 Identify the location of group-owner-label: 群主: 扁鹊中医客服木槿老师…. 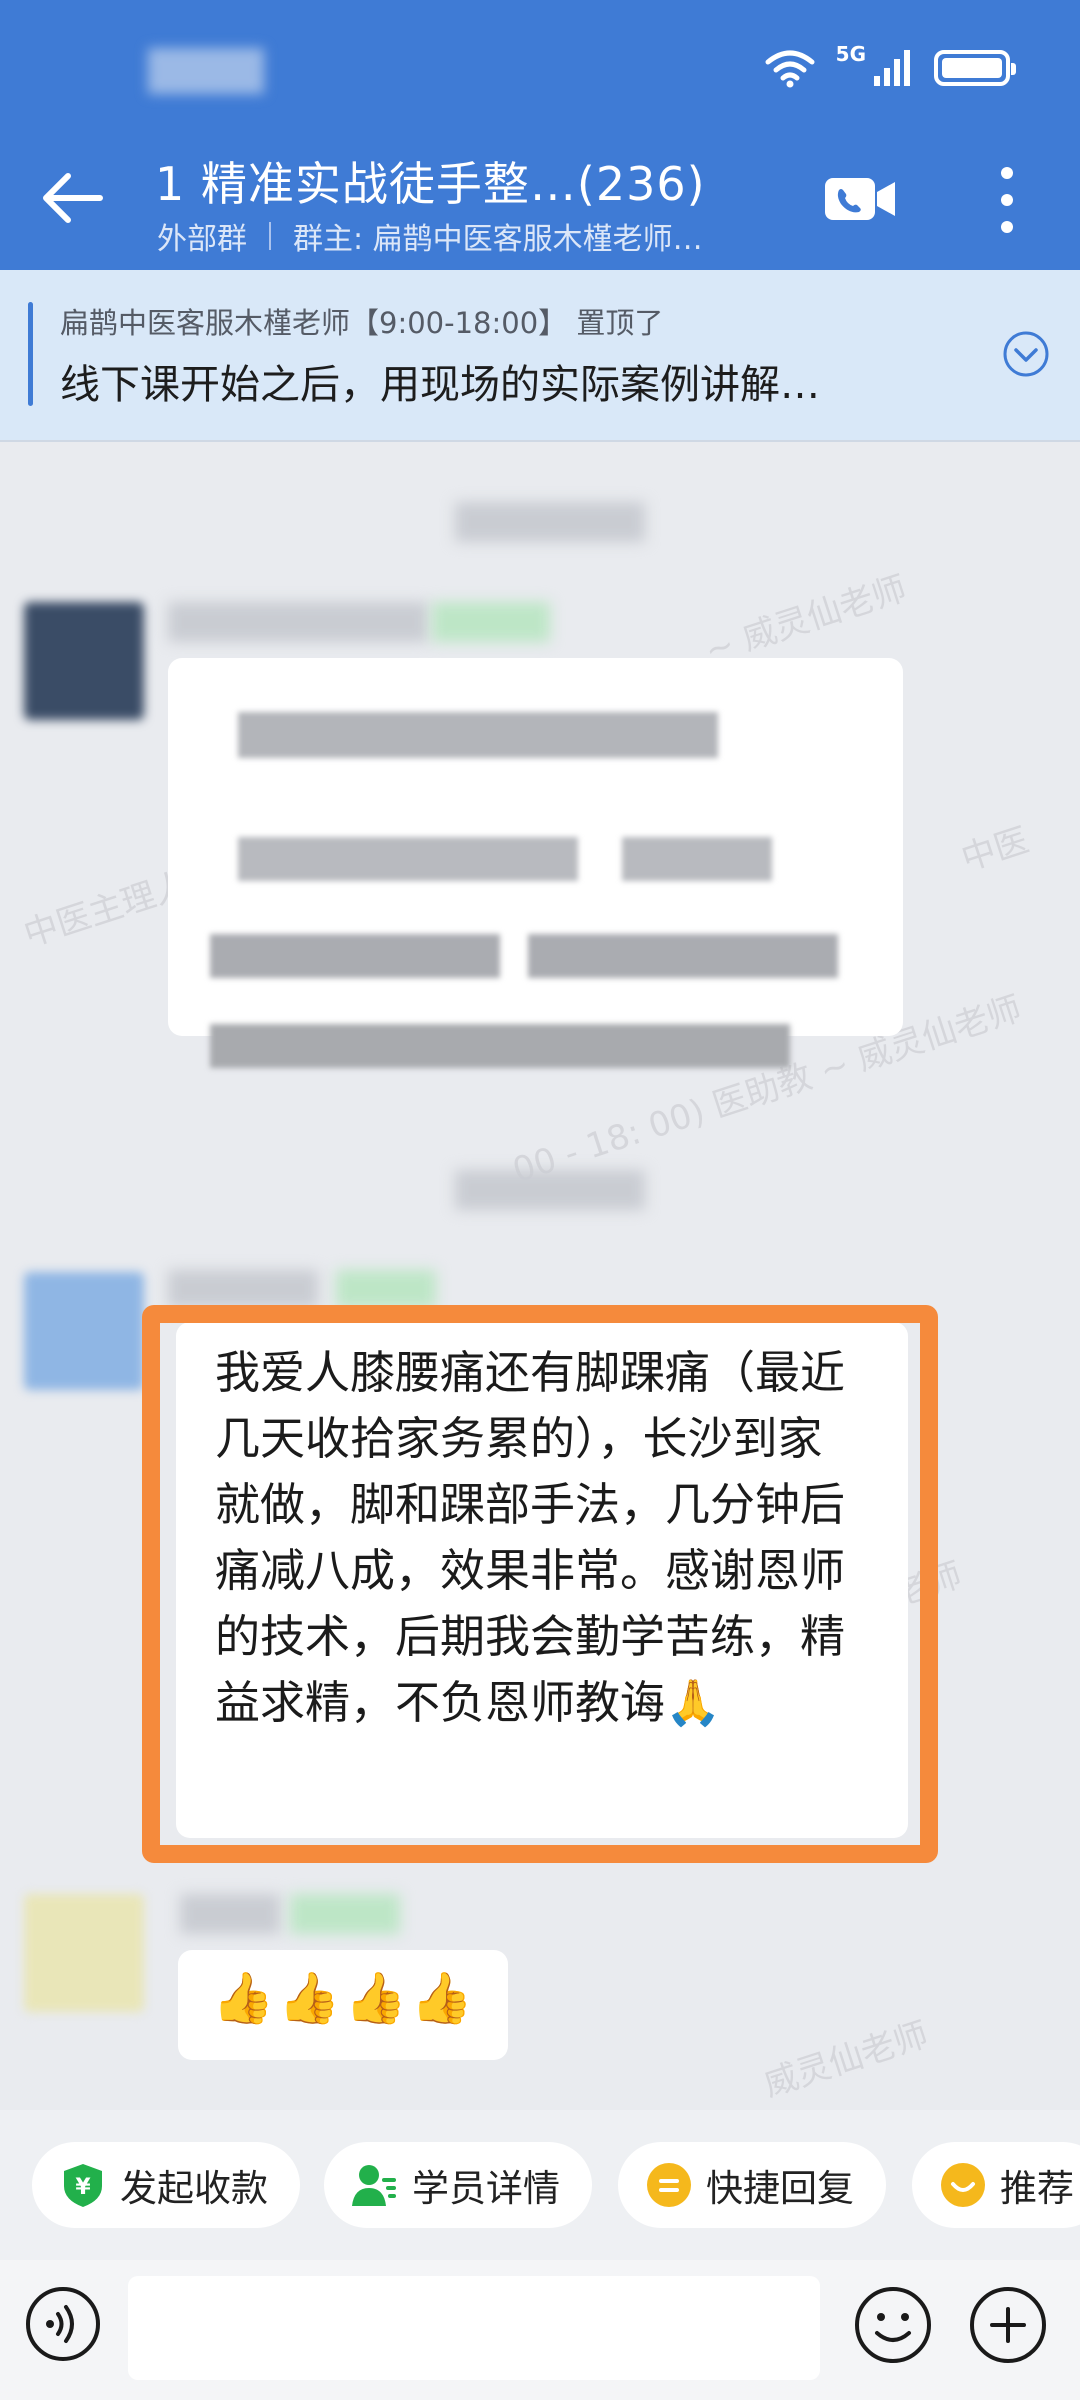
(498, 239).